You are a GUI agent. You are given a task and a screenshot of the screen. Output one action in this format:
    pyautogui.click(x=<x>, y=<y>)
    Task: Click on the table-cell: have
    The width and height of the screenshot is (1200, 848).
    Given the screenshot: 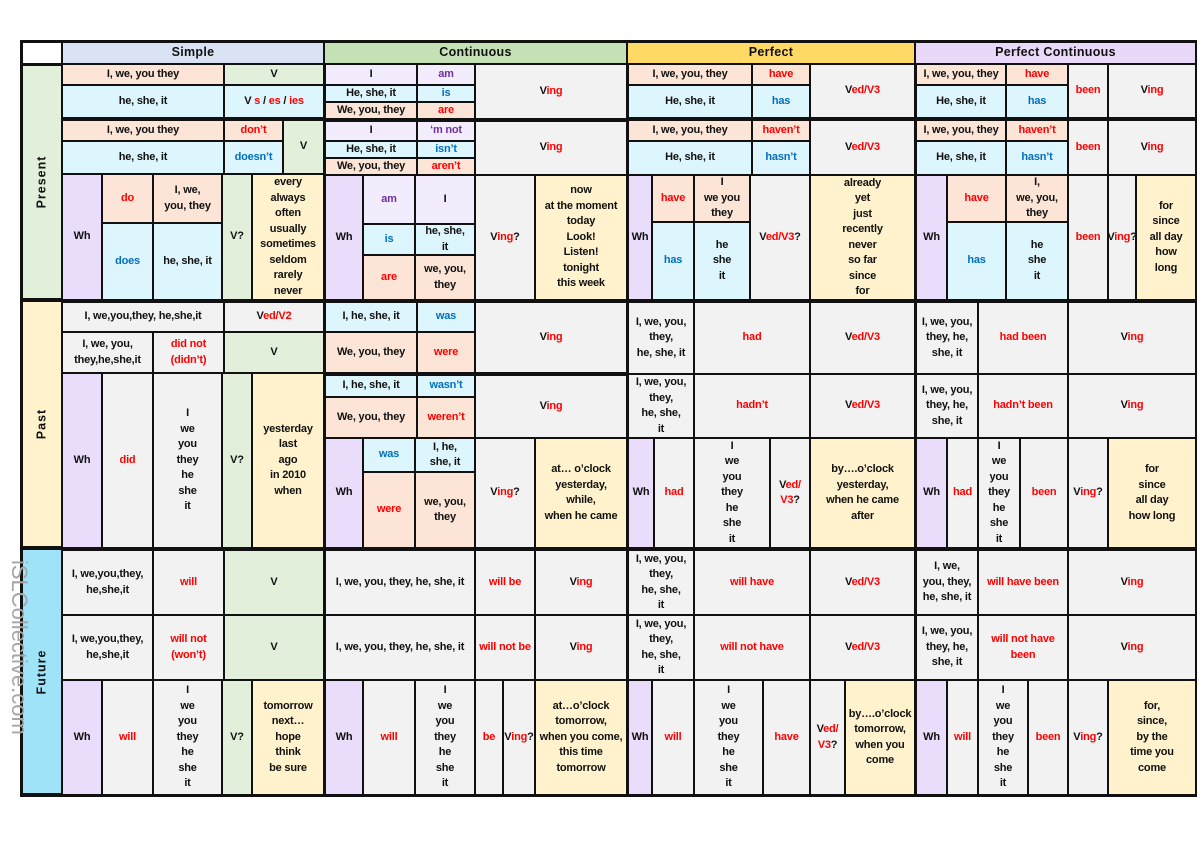 What is the action you would take?
    pyautogui.click(x=673, y=198)
    